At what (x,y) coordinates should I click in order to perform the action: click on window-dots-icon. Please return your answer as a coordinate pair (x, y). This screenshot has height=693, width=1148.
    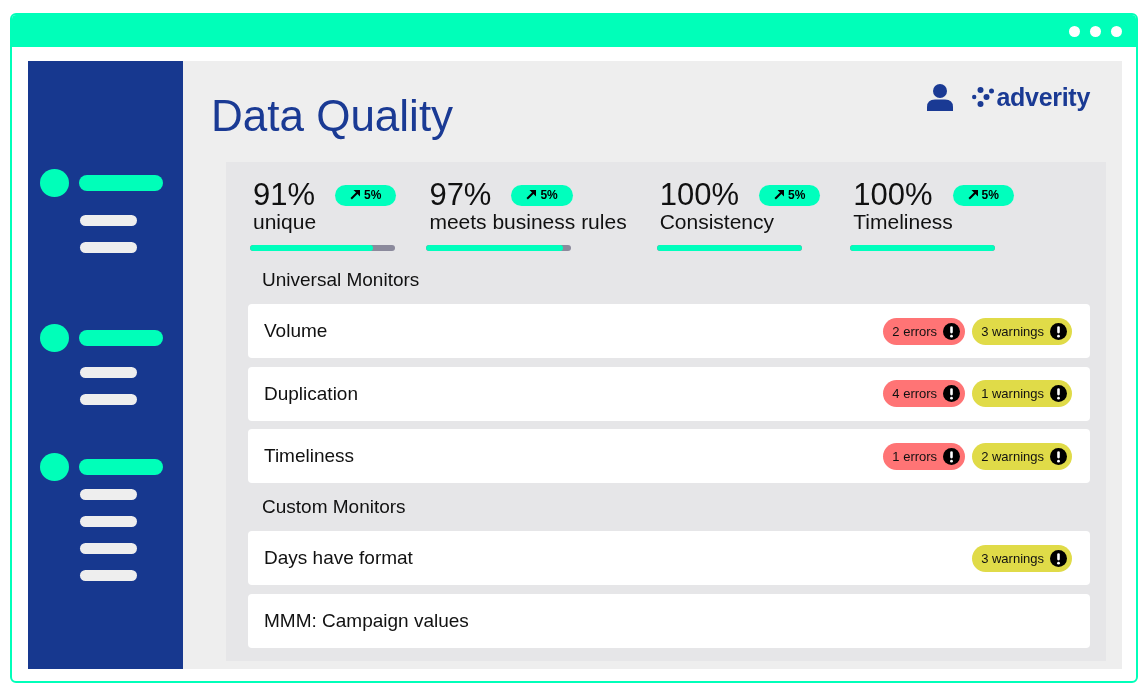
    Looking at the image, I should click on (1095, 31).